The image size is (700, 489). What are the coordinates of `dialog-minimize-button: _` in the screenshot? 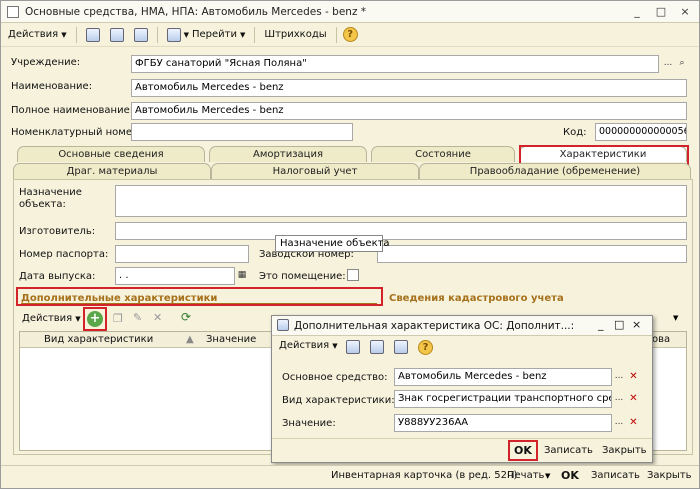 It's located at (601, 324).